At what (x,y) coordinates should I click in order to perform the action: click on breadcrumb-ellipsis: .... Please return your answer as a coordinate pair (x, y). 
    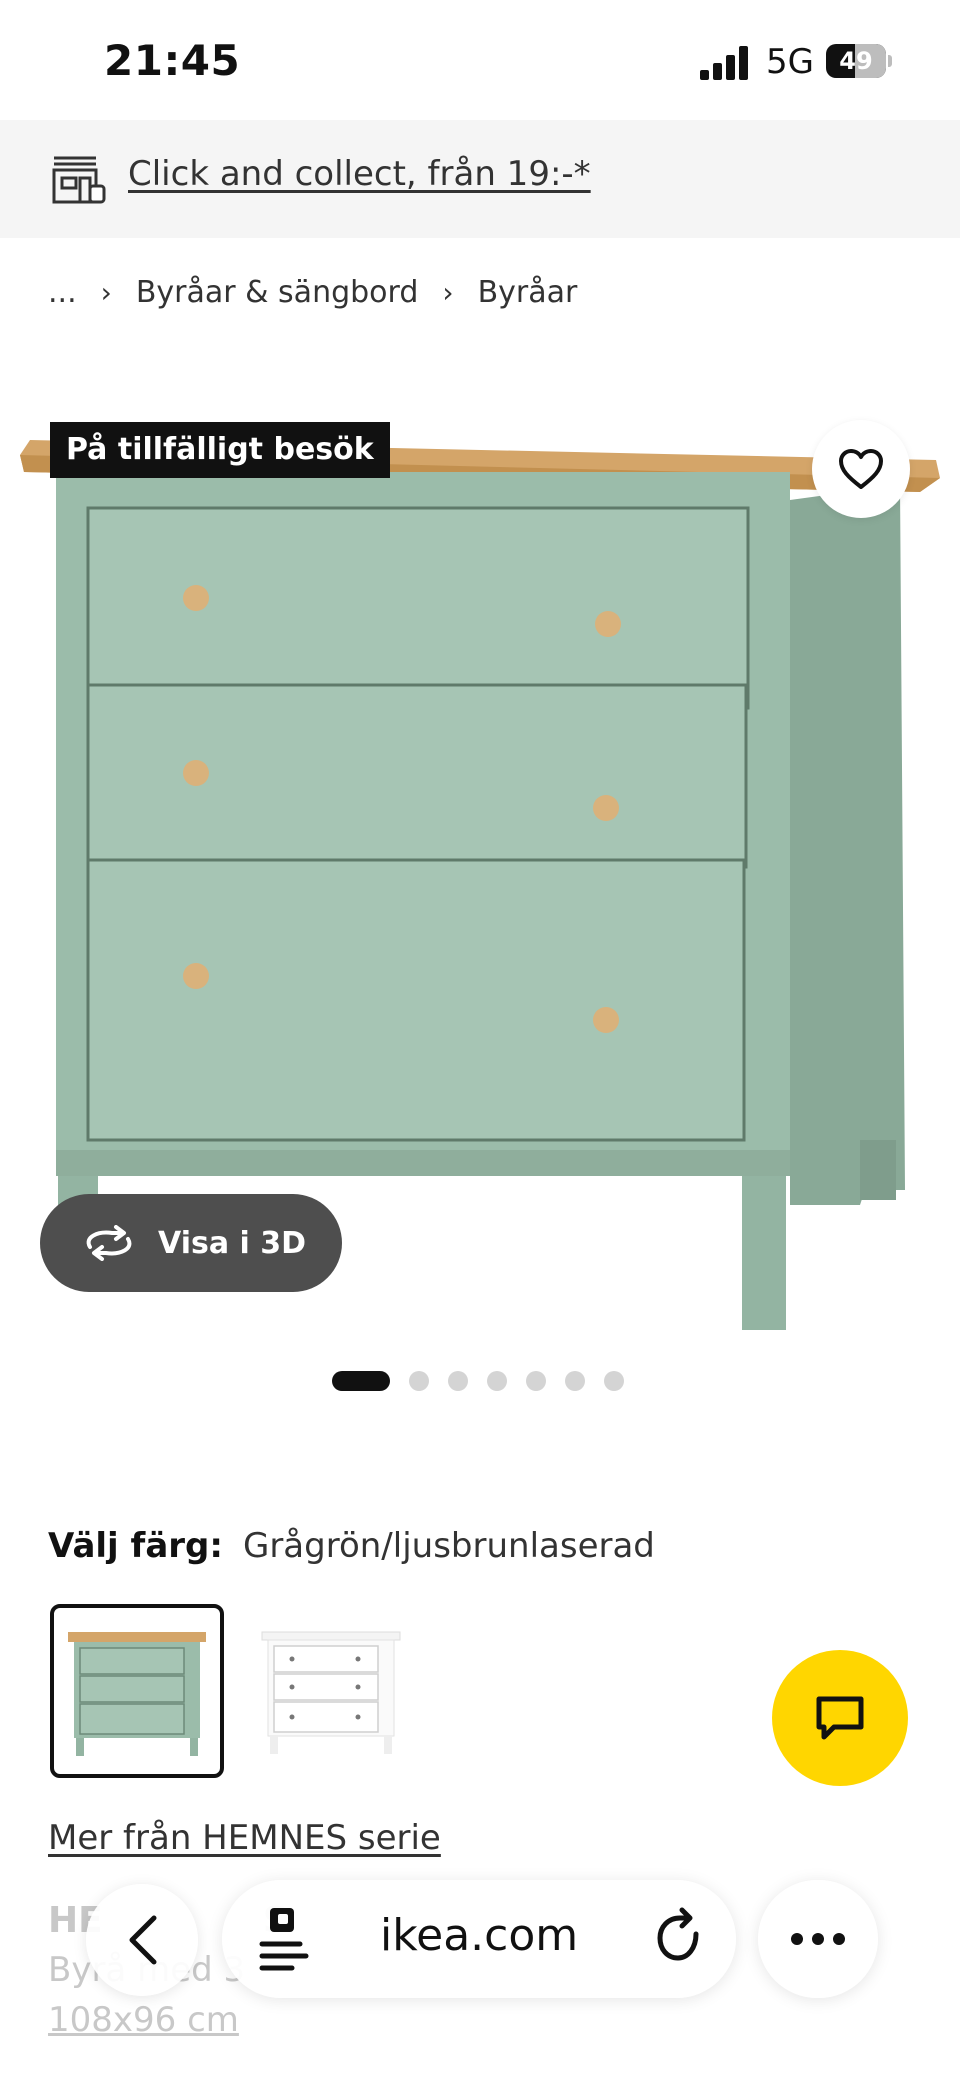
    Looking at the image, I should click on (62, 292).